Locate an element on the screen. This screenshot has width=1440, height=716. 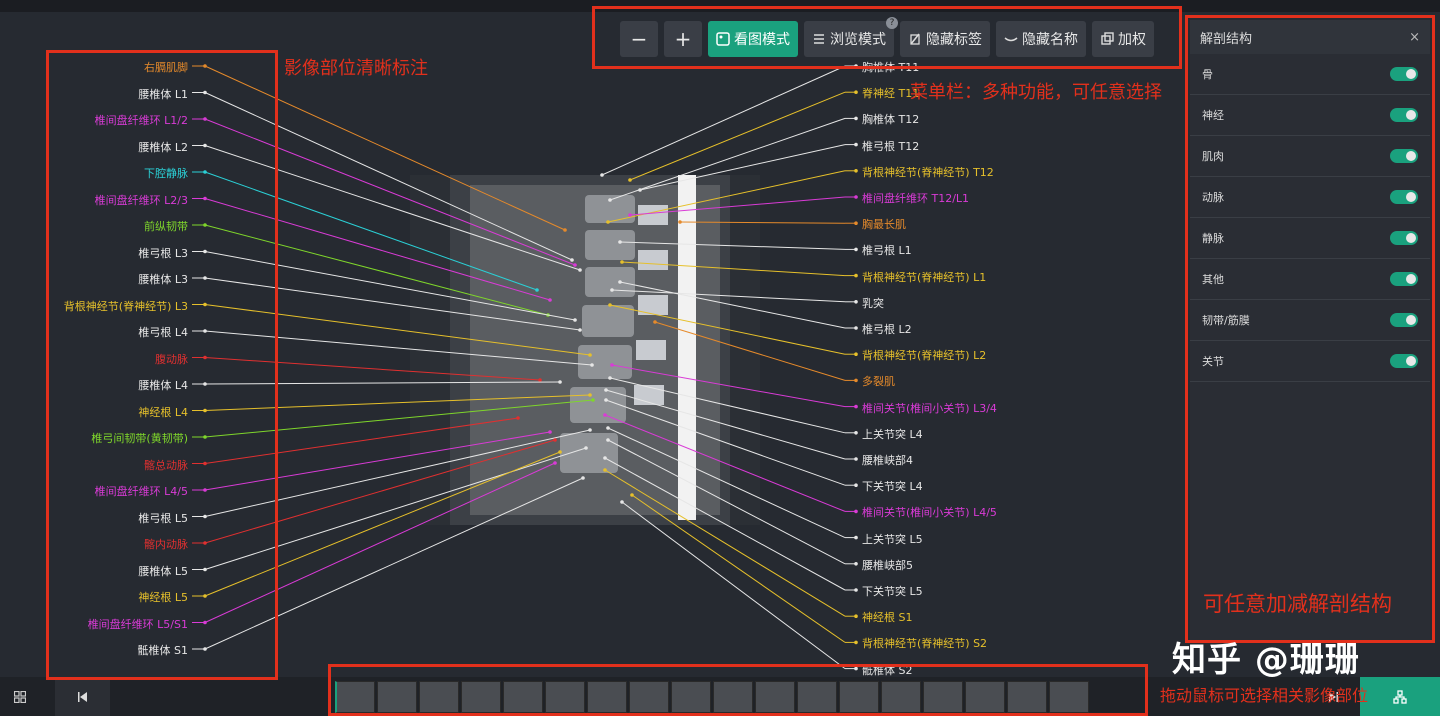
thumbnail-strip is located at coordinates (740, 697).